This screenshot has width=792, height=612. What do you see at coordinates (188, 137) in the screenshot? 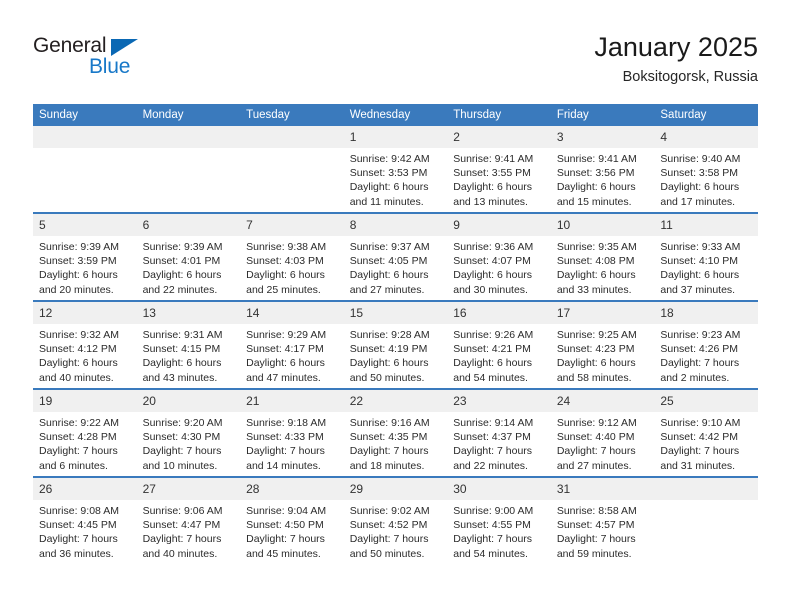
I see `day-number` at bounding box center [188, 137].